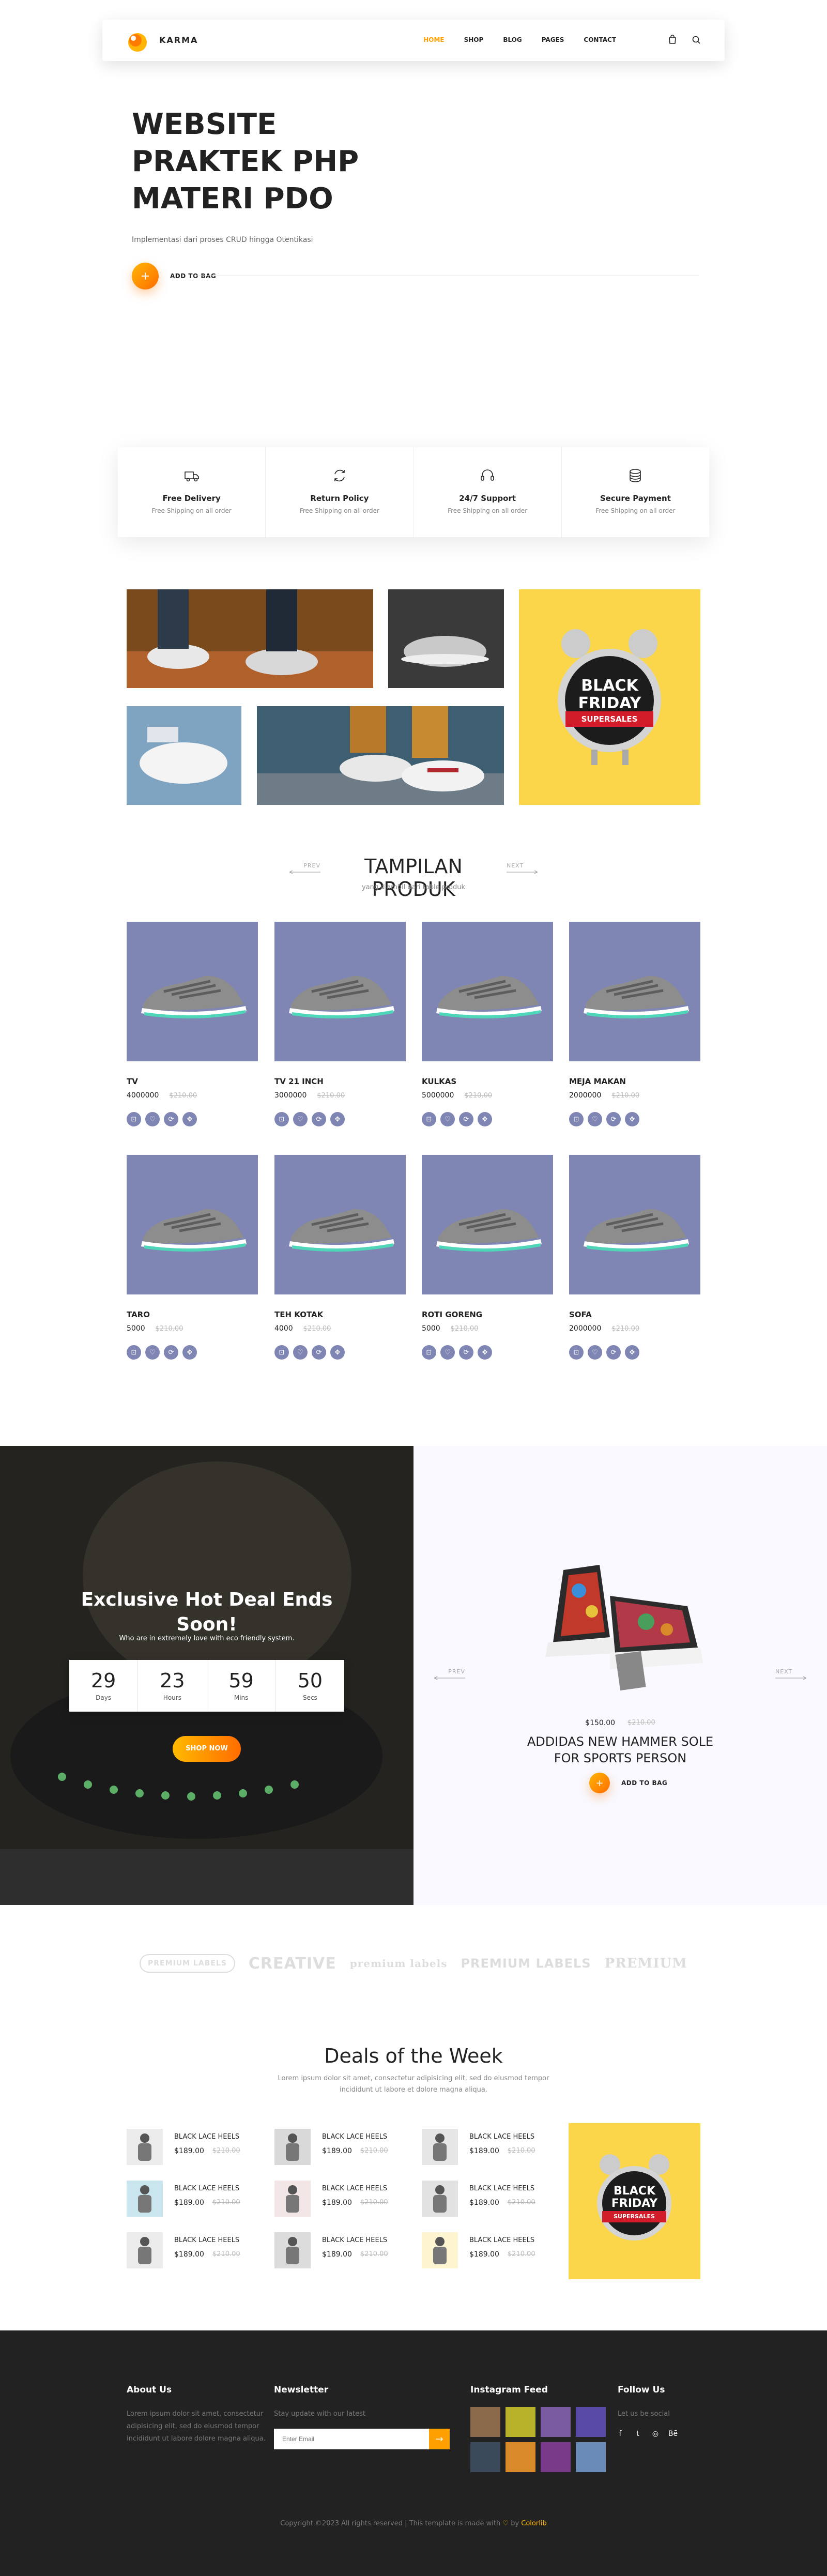  I want to click on search-icon, so click(696, 39).